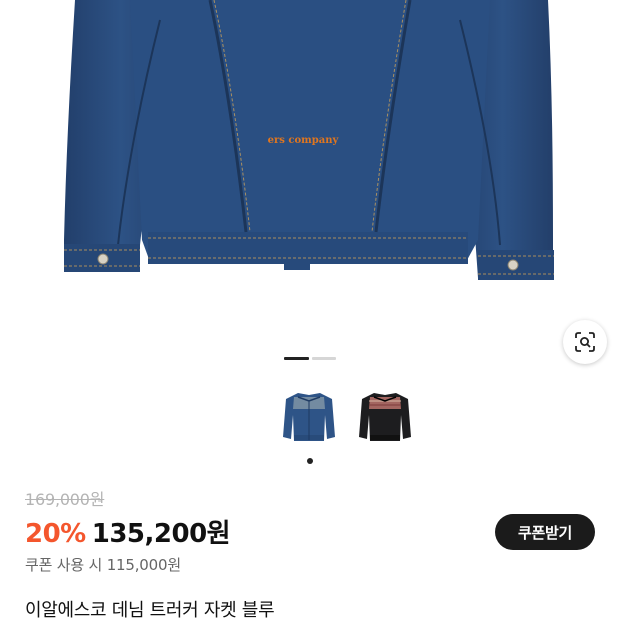 This screenshot has width=620, height=622. I want to click on thumbnail-black, so click(385, 418).